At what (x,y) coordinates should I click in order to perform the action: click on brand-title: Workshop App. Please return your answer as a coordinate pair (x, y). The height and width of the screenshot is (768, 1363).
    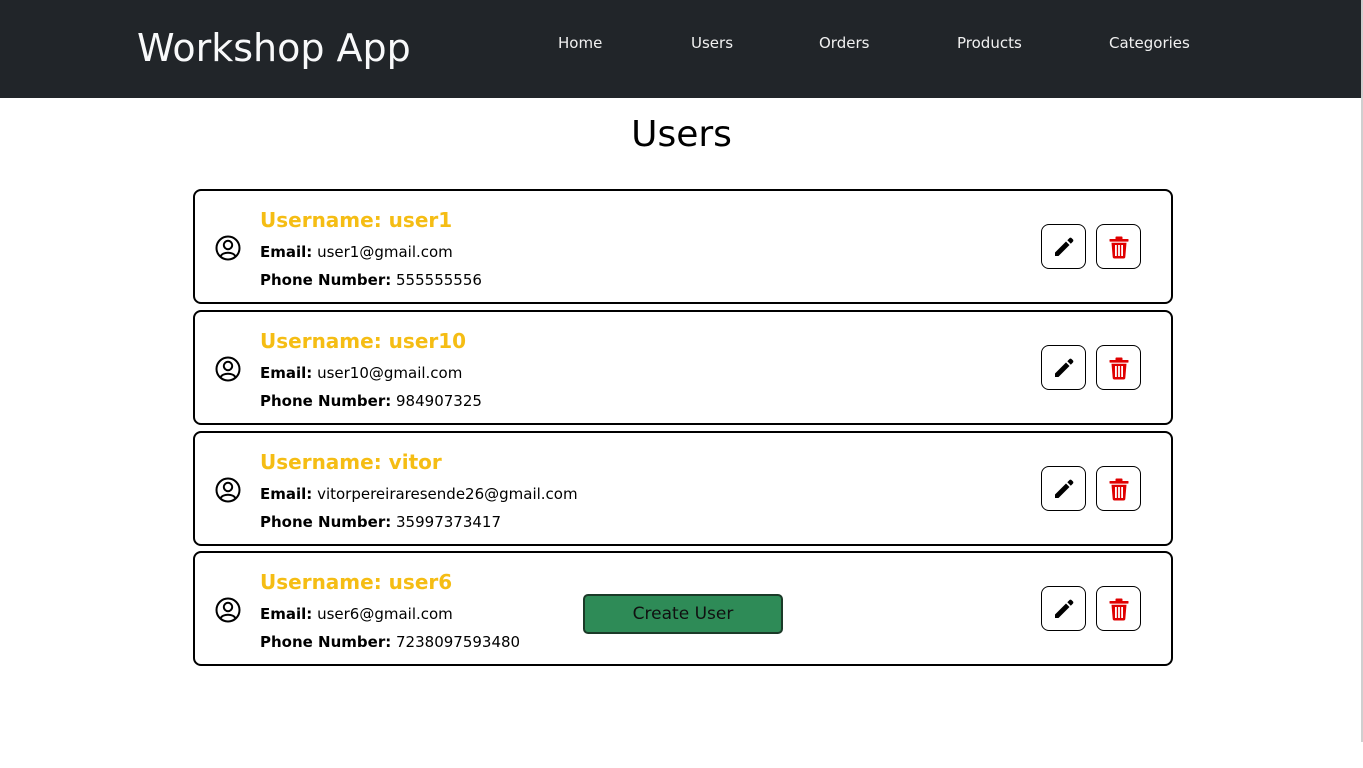
    Looking at the image, I should click on (274, 48).